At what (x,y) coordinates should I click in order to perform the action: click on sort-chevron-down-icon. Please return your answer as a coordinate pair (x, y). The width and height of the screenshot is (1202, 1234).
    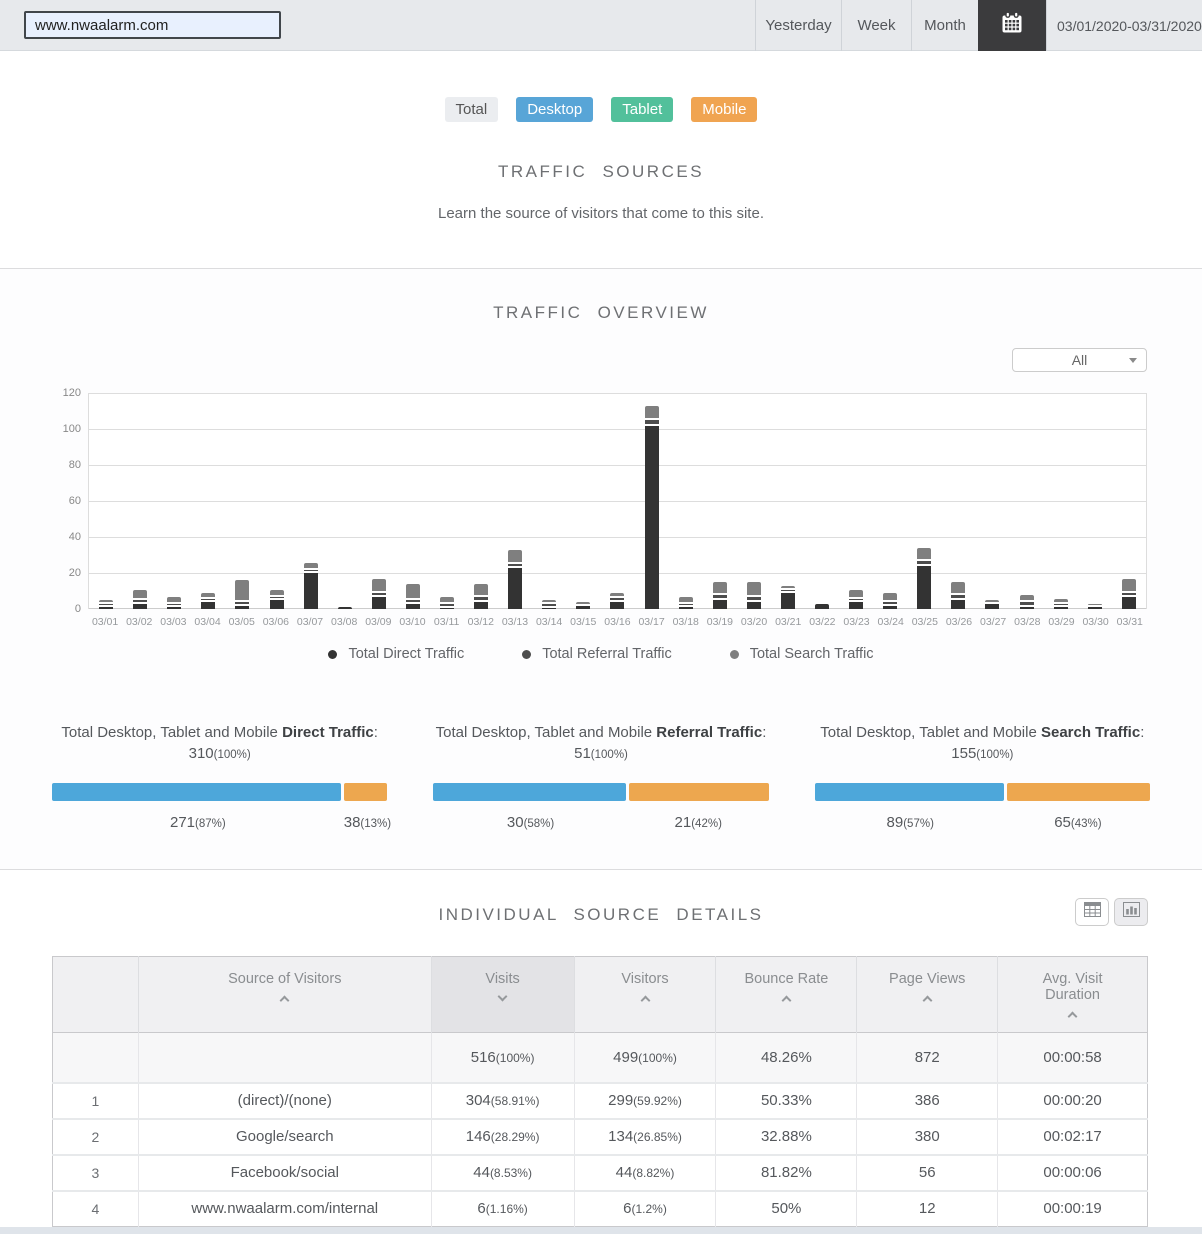
    Looking at the image, I should click on (502, 996).